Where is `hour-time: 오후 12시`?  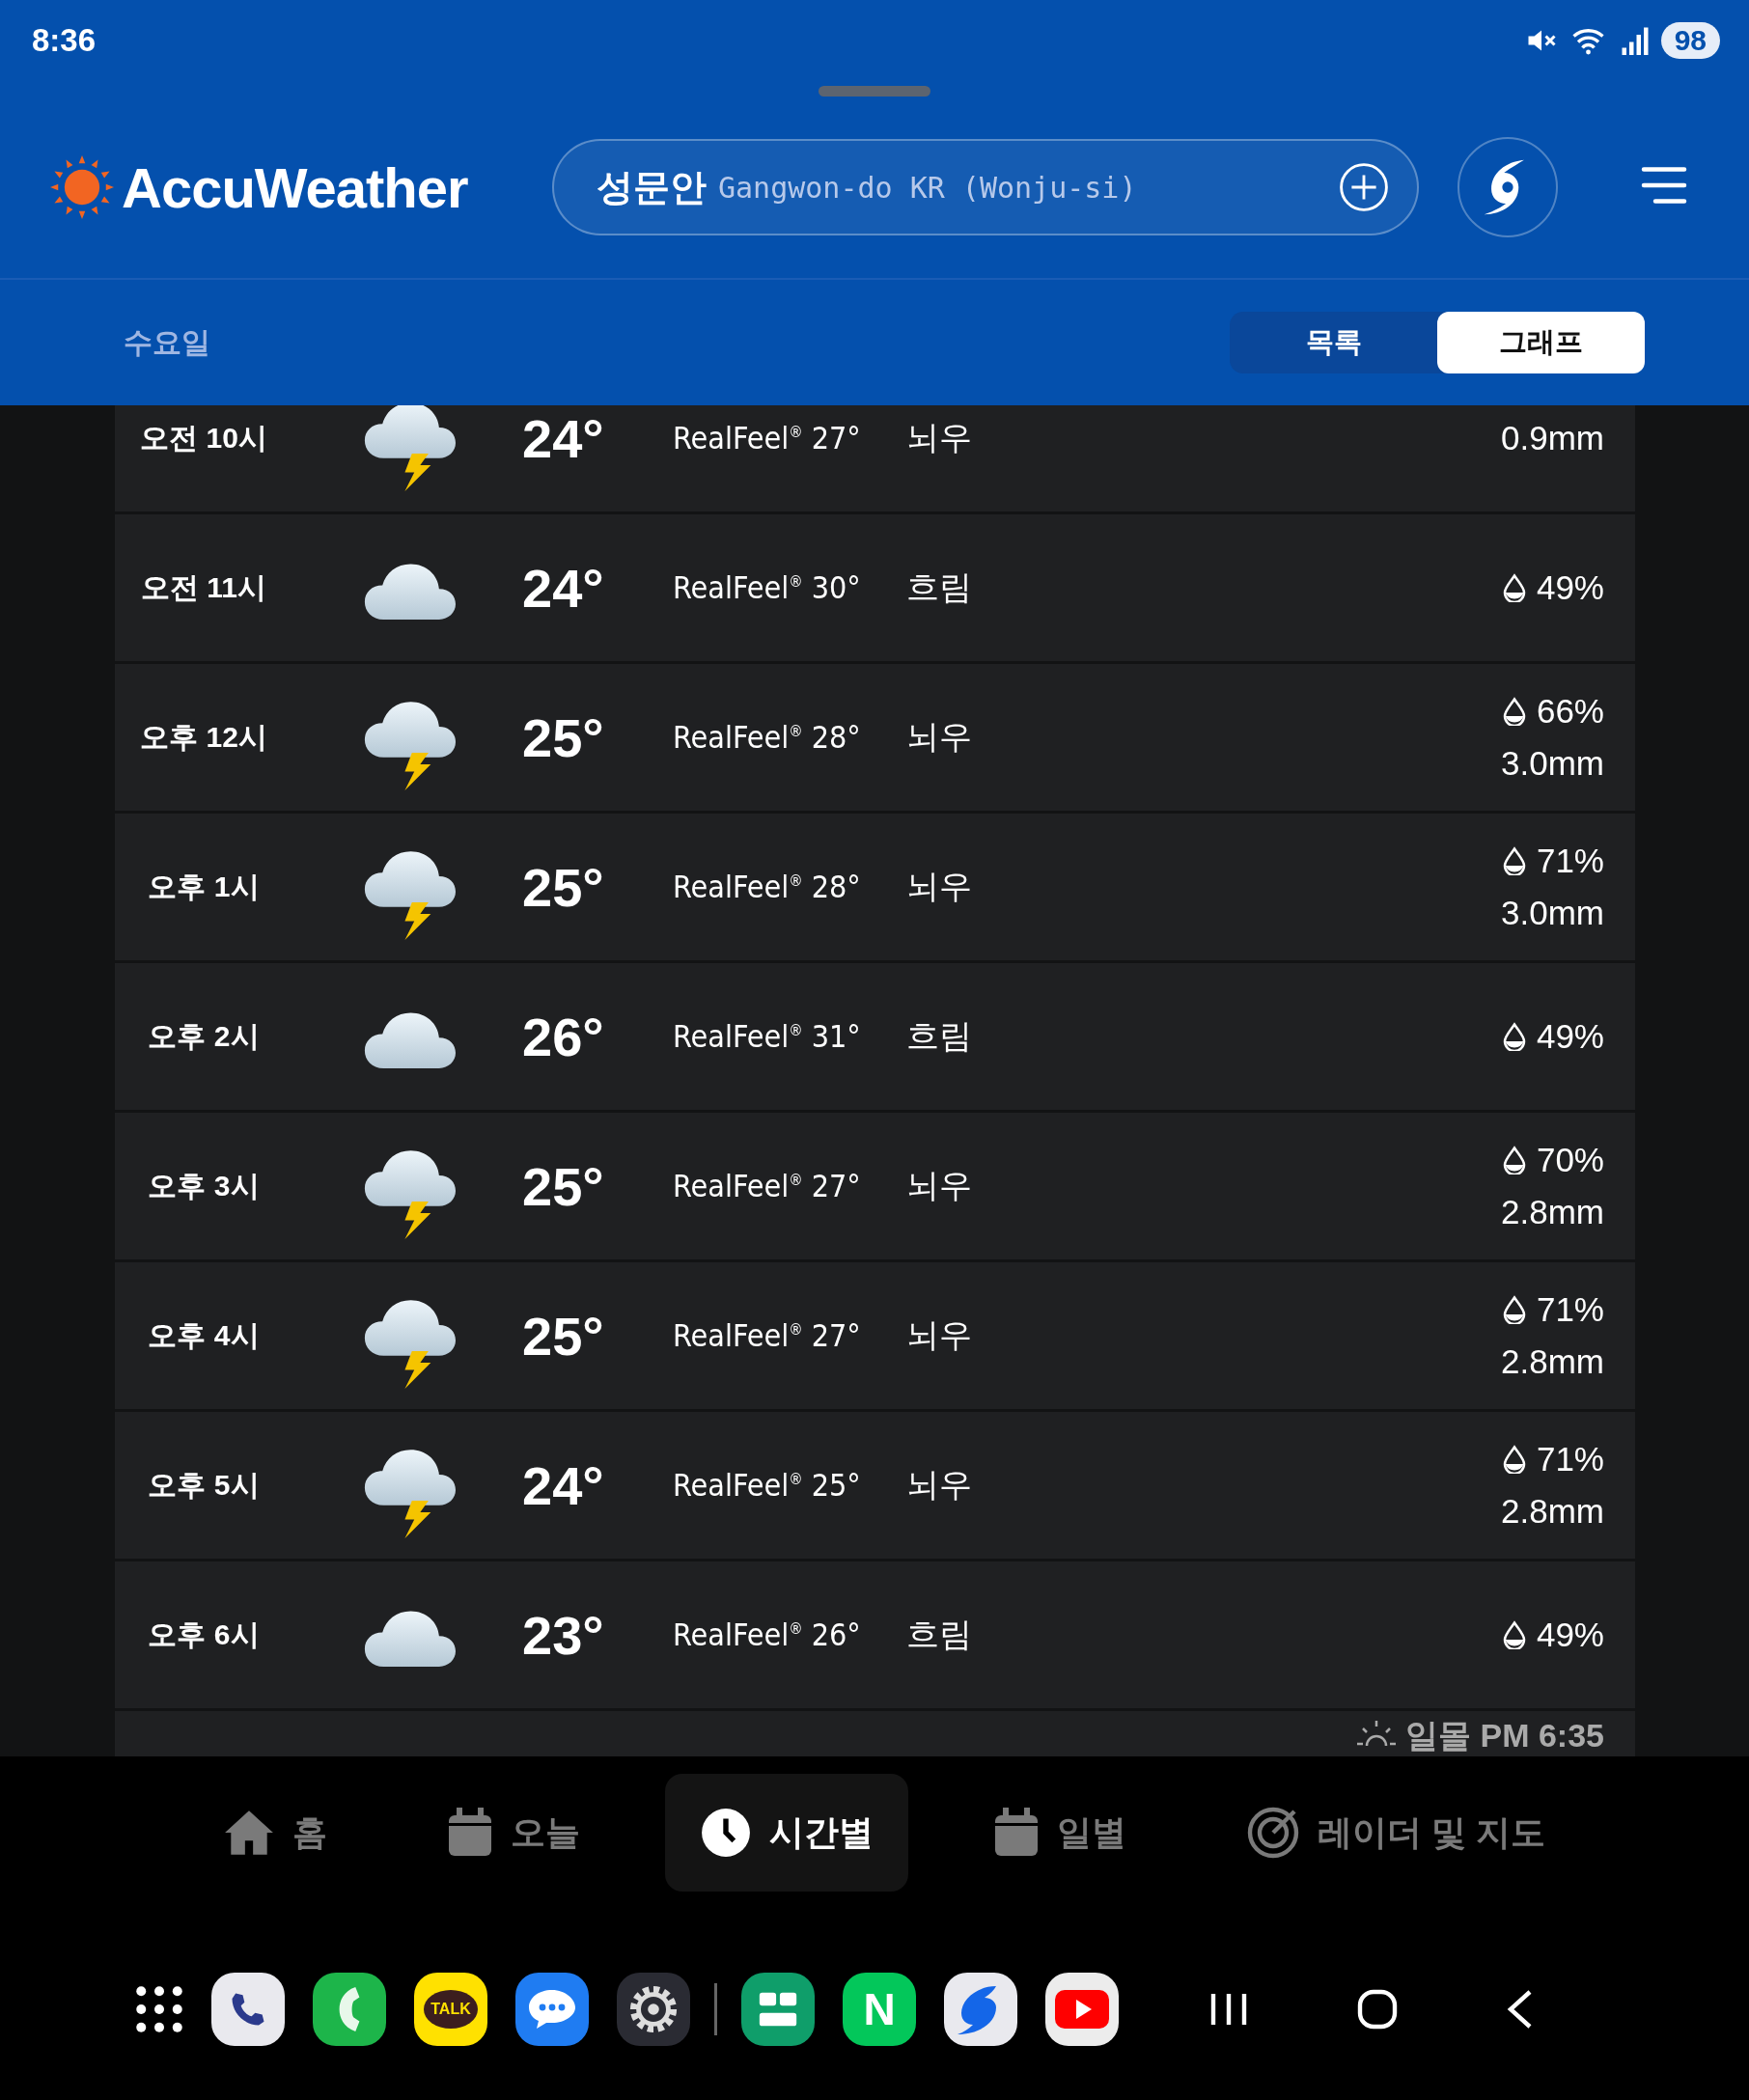
hour-time: 오후 12시 is located at coordinates (204, 737).